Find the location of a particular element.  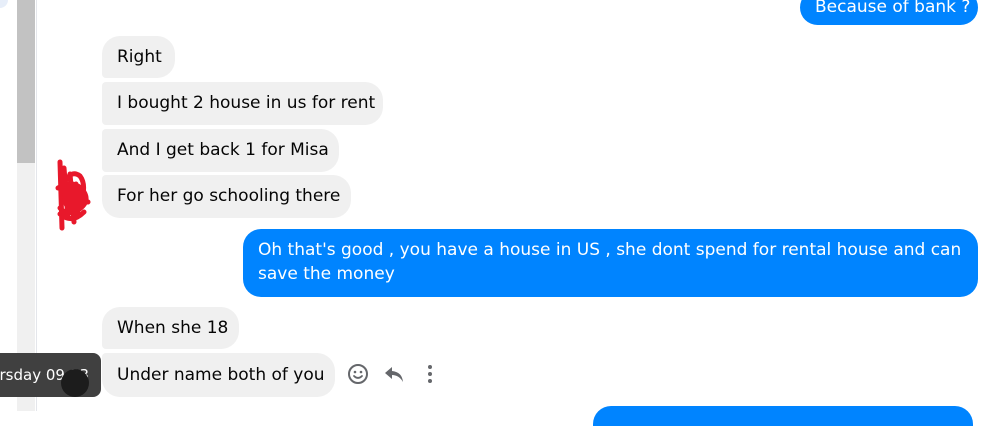

incoming-message-bubble: Under name both of you is located at coordinates (218, 375).